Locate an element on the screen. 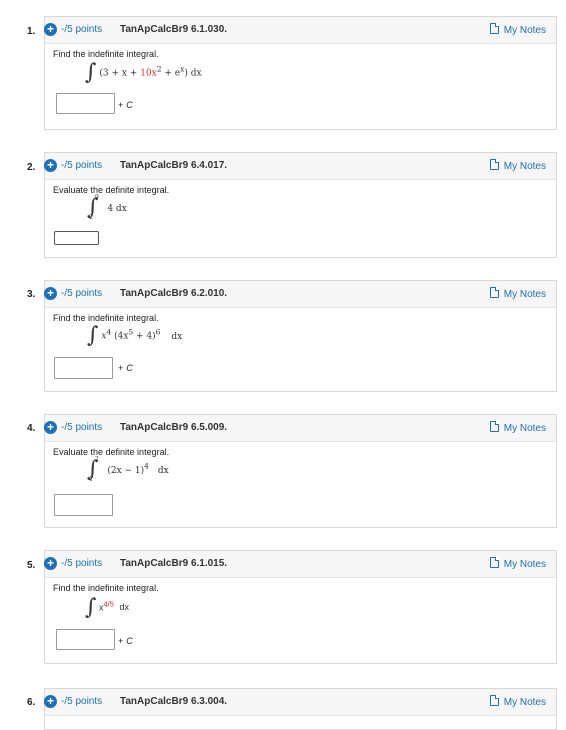  integral-expression: ∫ x4/5 dx is located at coordinates (107, 608).